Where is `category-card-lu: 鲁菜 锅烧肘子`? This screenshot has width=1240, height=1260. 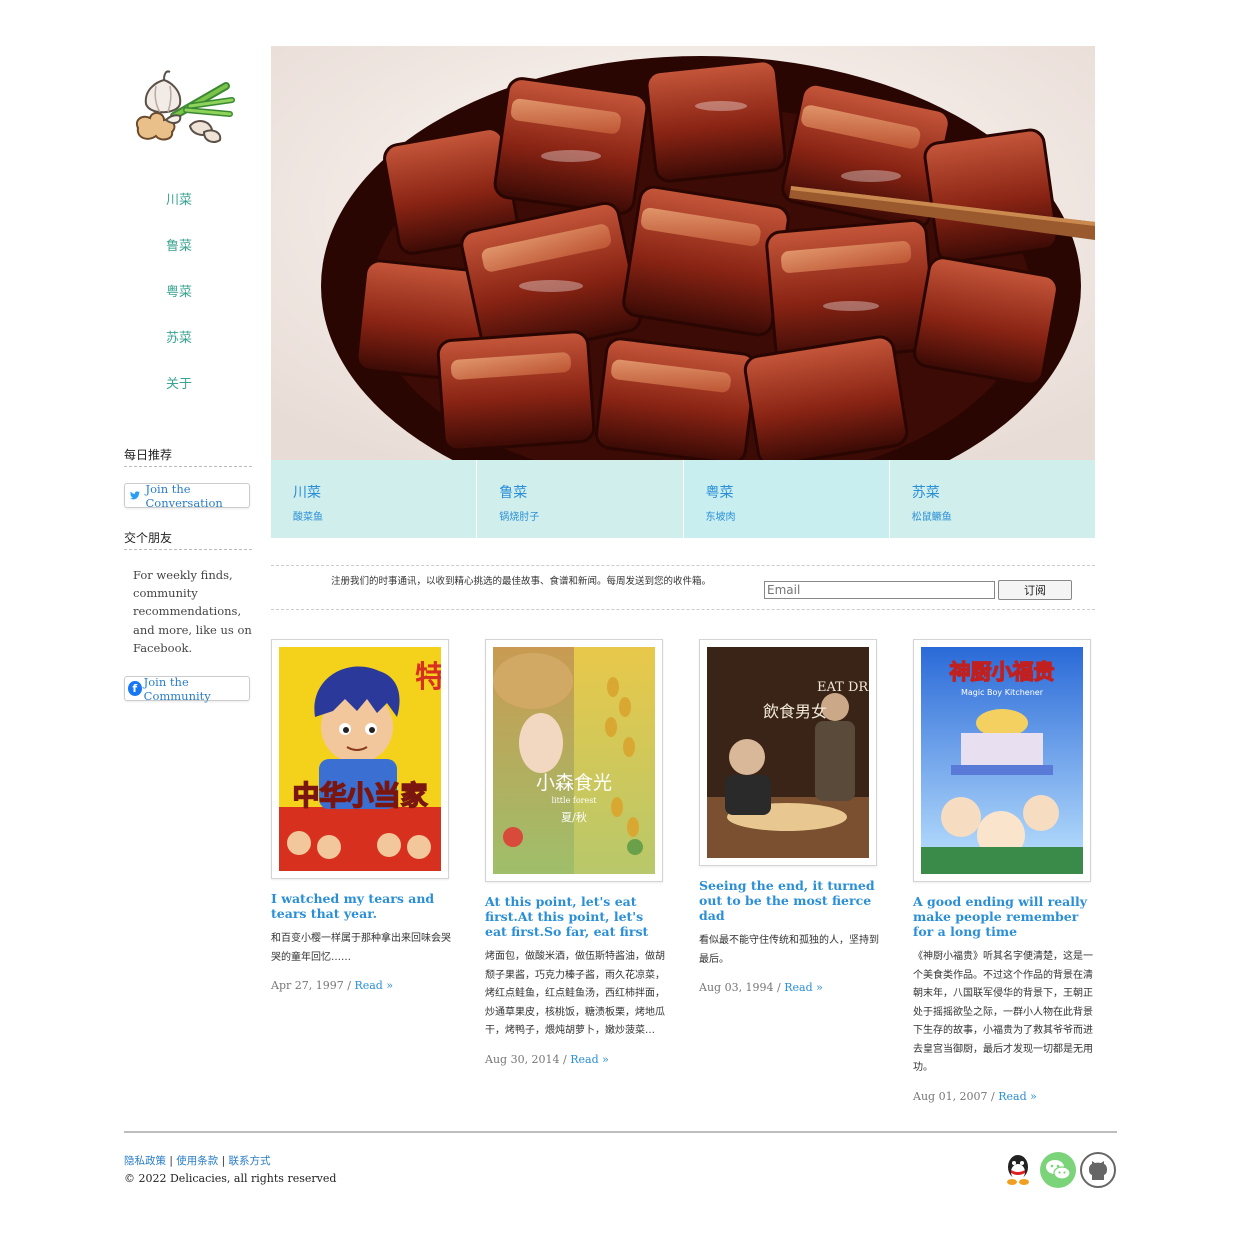 category-card-lu: 鲁菜 锅烧肘子 is located at coordinates (580, 499).